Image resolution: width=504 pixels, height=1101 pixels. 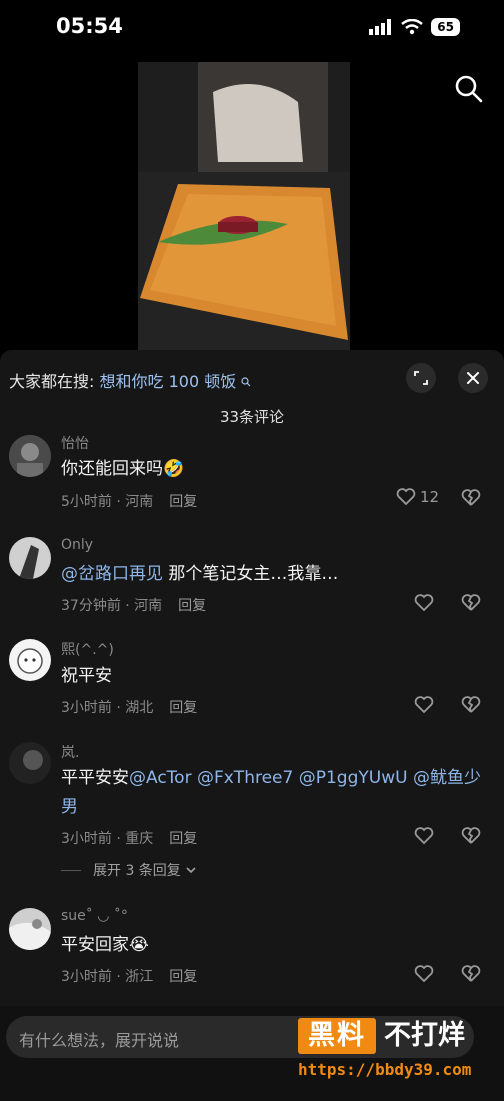 I want to click on search-icon, so click(x=469, y=89).